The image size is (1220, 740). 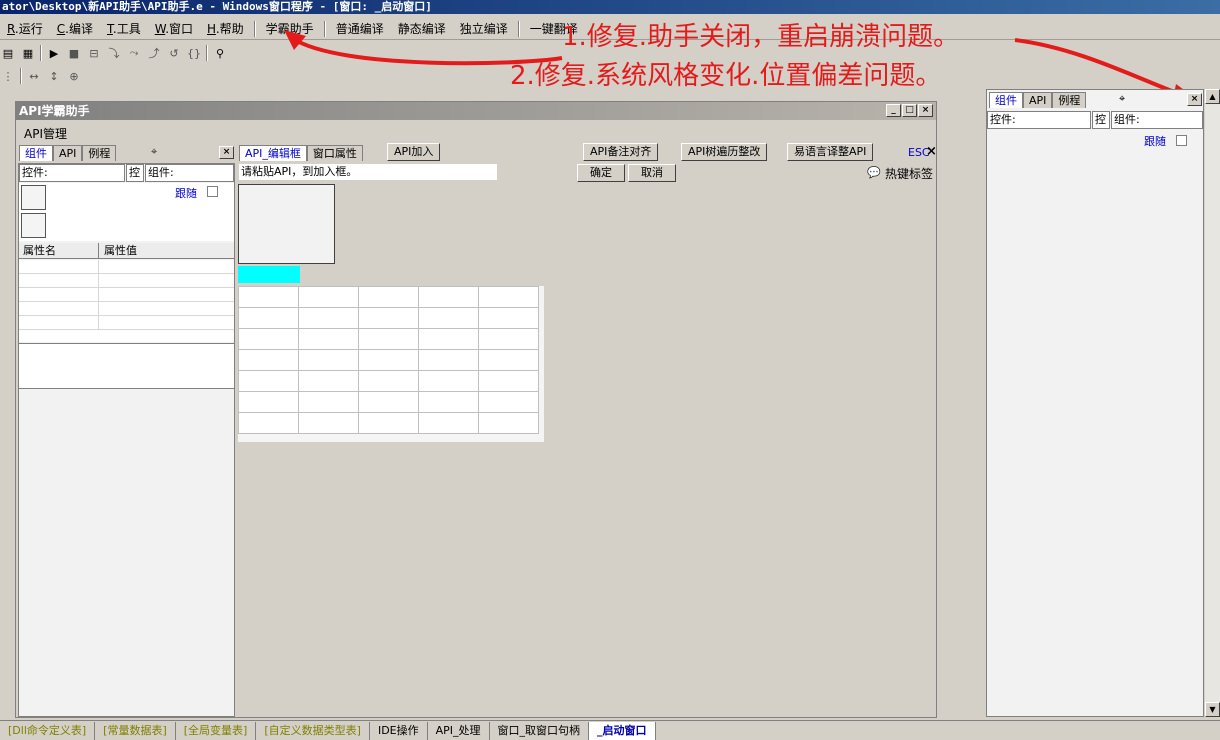 I want to click on cyan-selection-block, so click(x=269, y=274).